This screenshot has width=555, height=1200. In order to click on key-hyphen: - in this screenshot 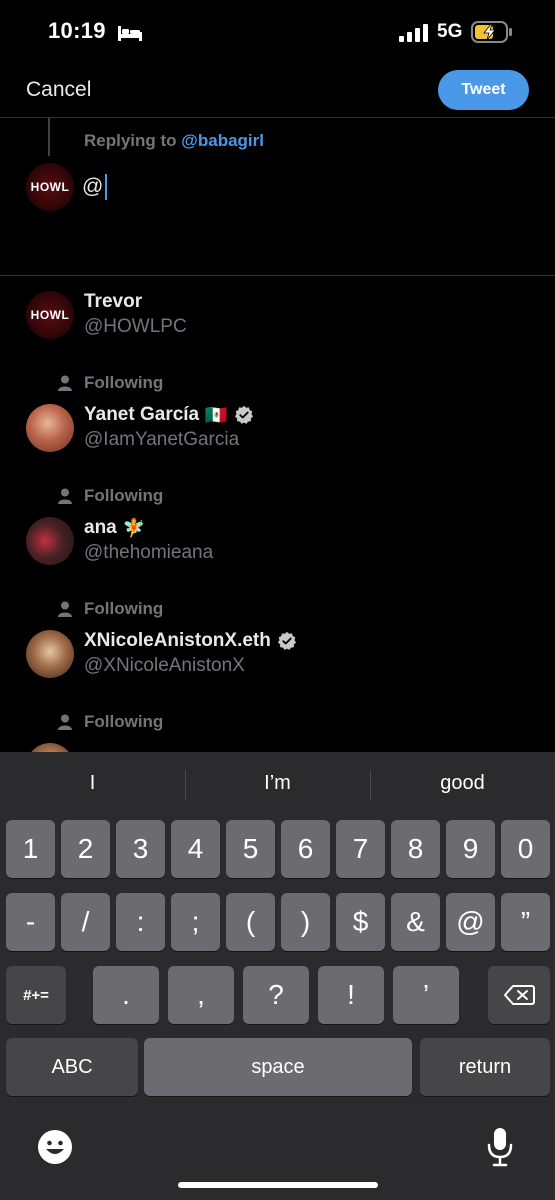, I will do `click(30, 922)`.